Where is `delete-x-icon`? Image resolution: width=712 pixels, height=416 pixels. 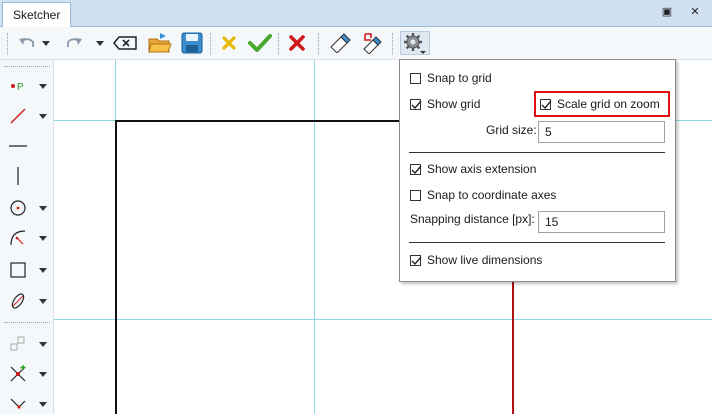 delete-x-icon is located at coordinates (297, 43).